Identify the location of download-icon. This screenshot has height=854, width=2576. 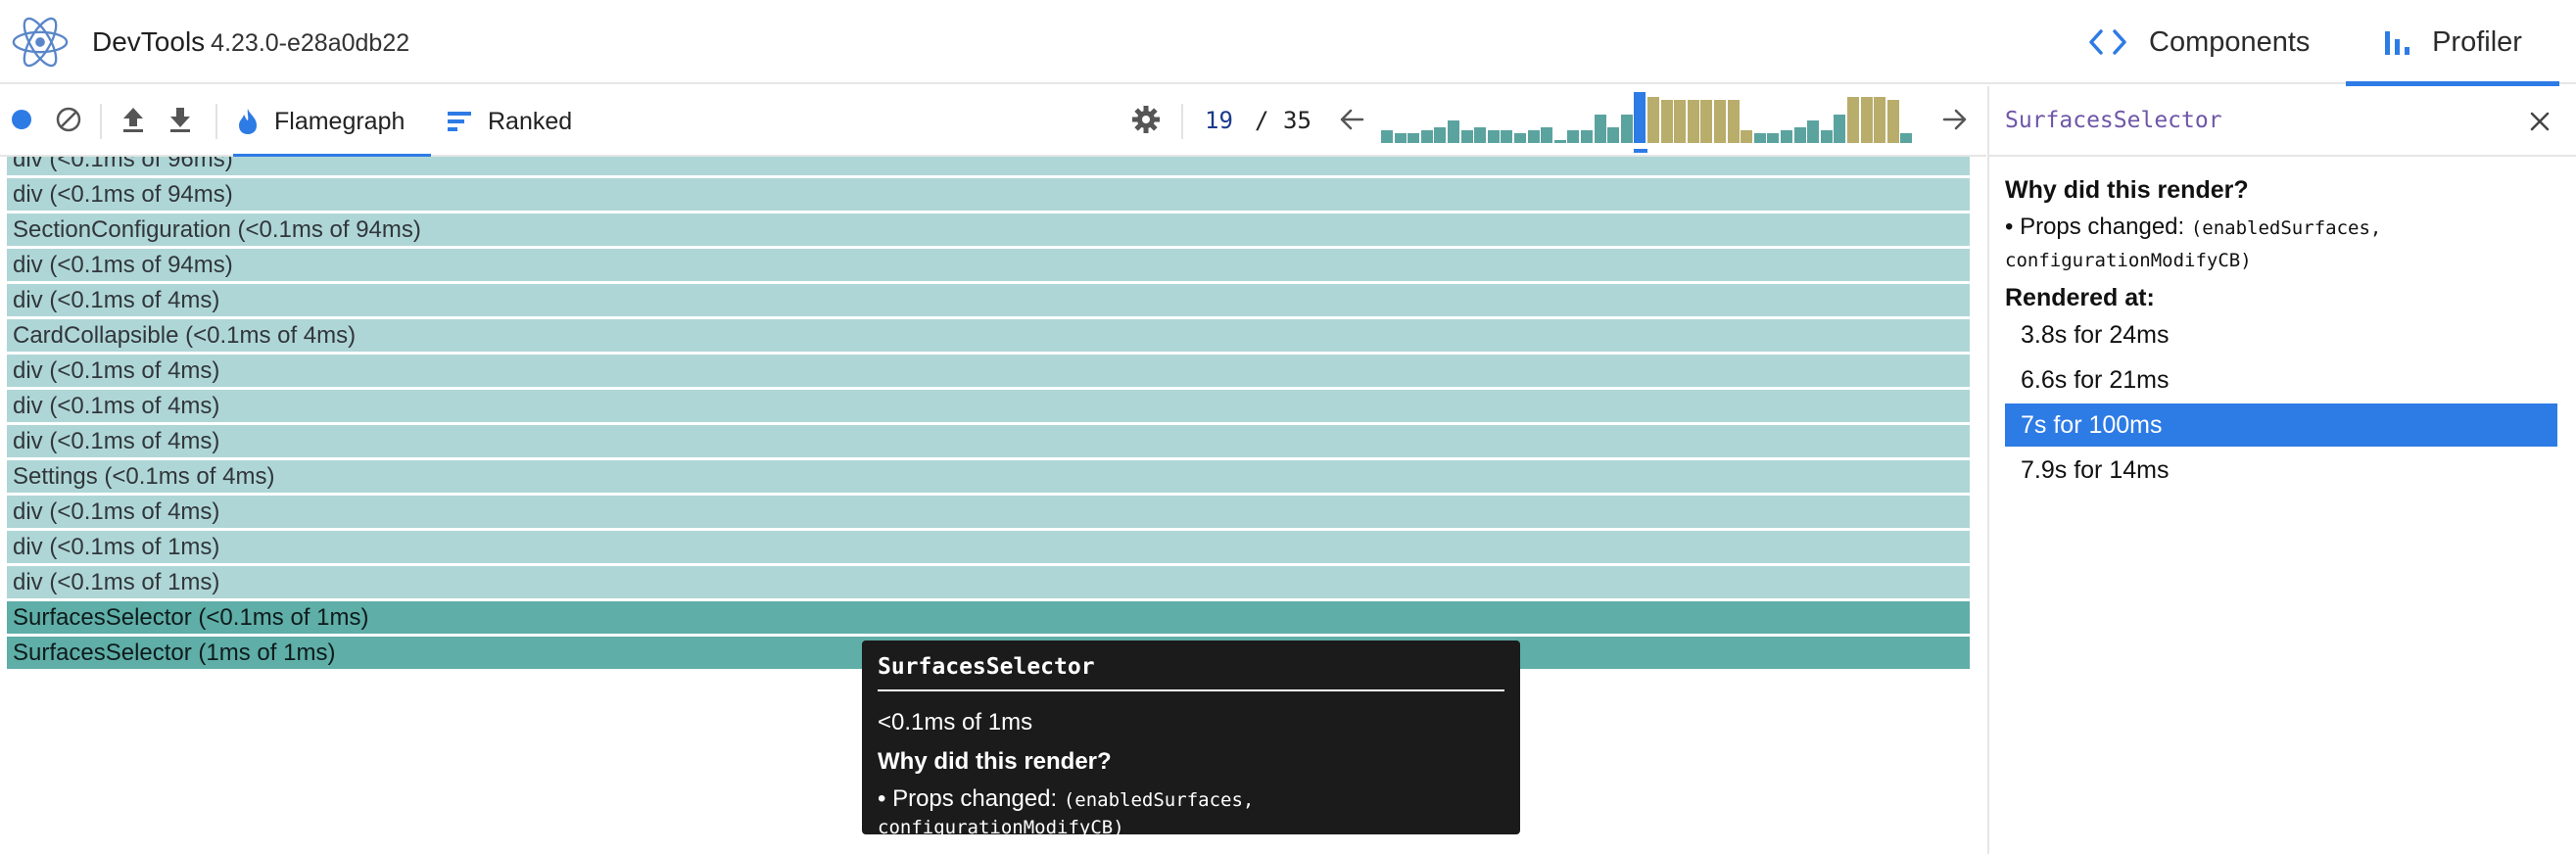
(180, 120).